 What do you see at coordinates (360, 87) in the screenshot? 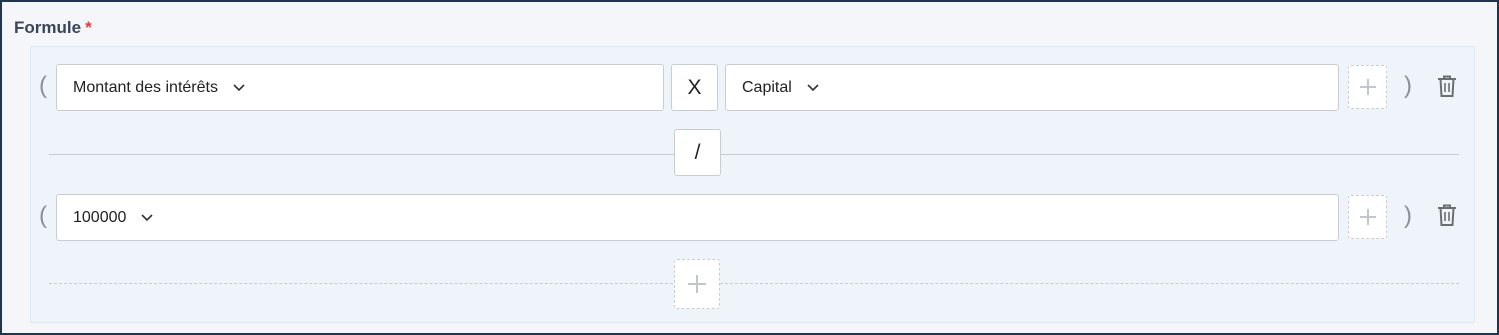
I see `operand-select-interest: Montant des intérêts` at bounding box center [360, 87].